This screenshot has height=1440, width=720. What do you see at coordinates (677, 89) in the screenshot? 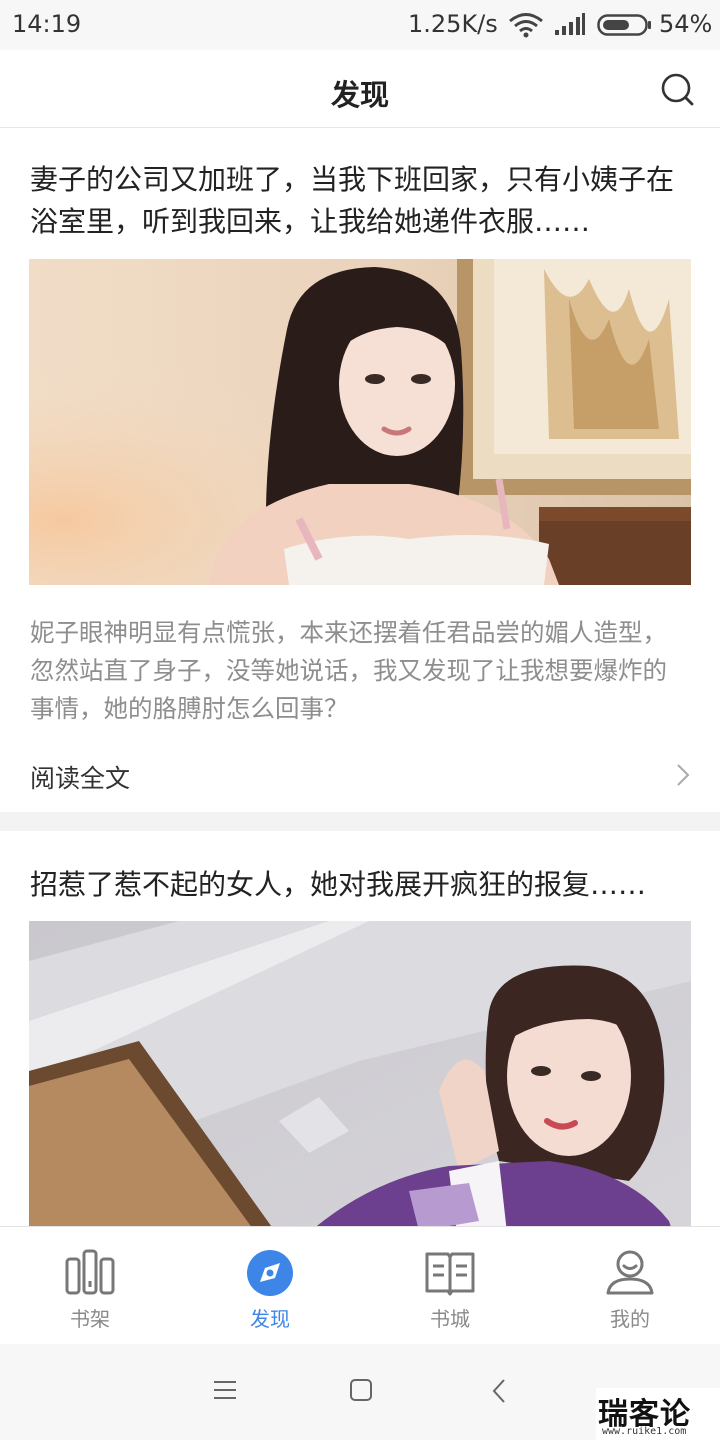
I see `search-icon` at bounding box center [677, 89].